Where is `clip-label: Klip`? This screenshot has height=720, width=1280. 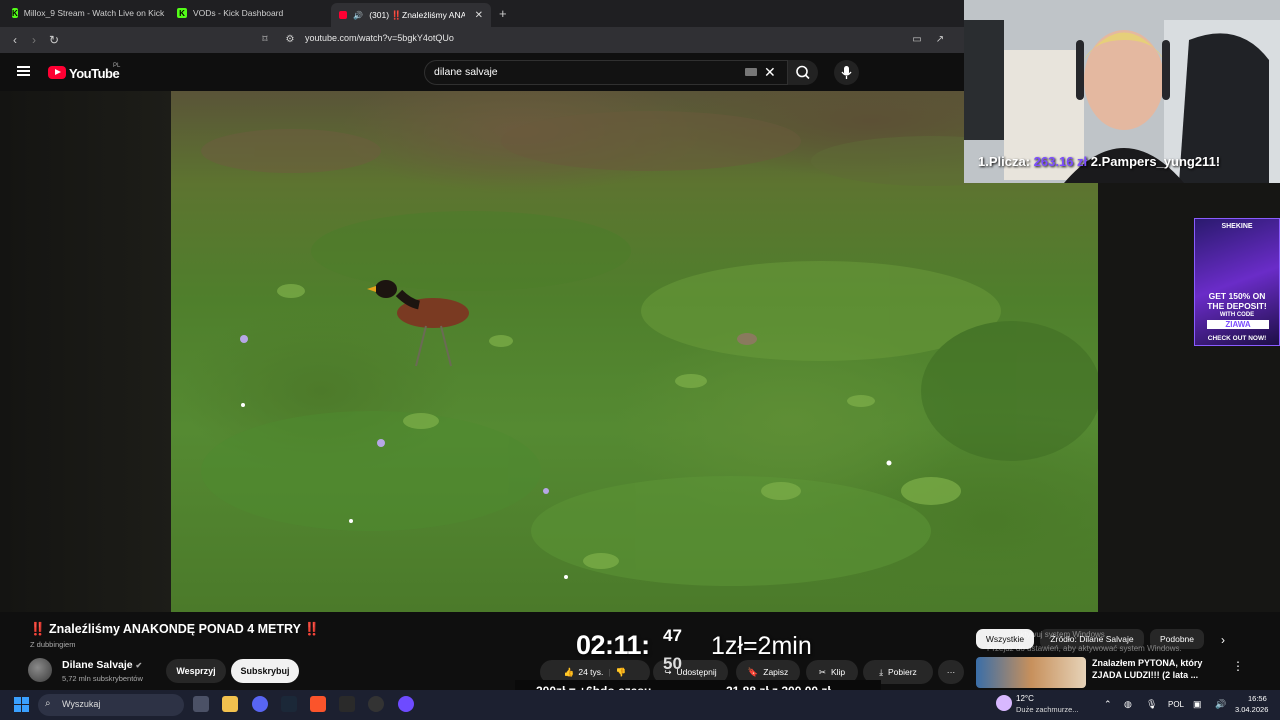 clip-label: Klip is located at coordinates (838, 672).